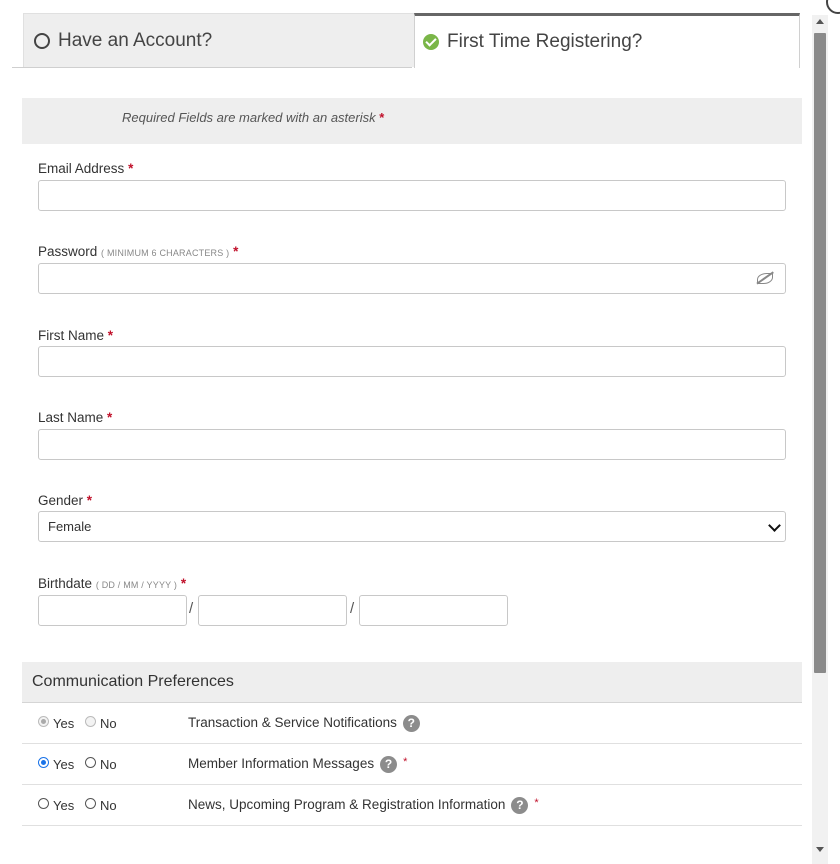 The width and height of the screenshot is (840, 864). What do you see at coordinates (61, 500) in the screenshot?
I see `gender-label-text: Gender` at bounding box center [61, 500].